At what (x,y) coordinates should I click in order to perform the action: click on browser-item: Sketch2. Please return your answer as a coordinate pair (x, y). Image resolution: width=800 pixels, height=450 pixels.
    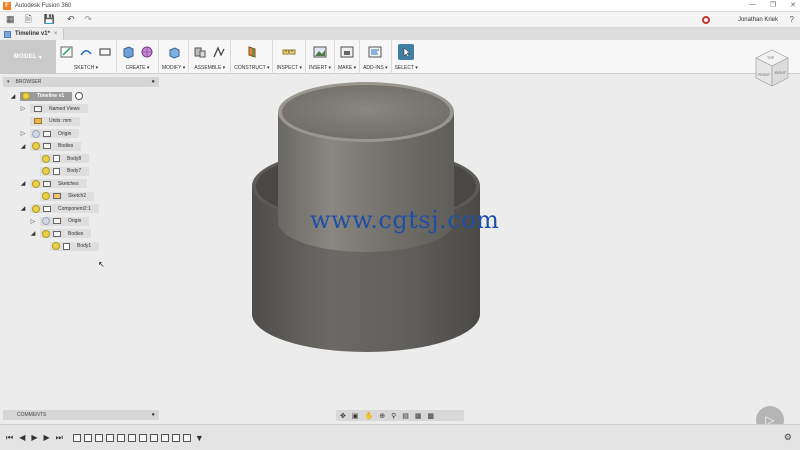
    Looking at the image, I should click on (62, 196).